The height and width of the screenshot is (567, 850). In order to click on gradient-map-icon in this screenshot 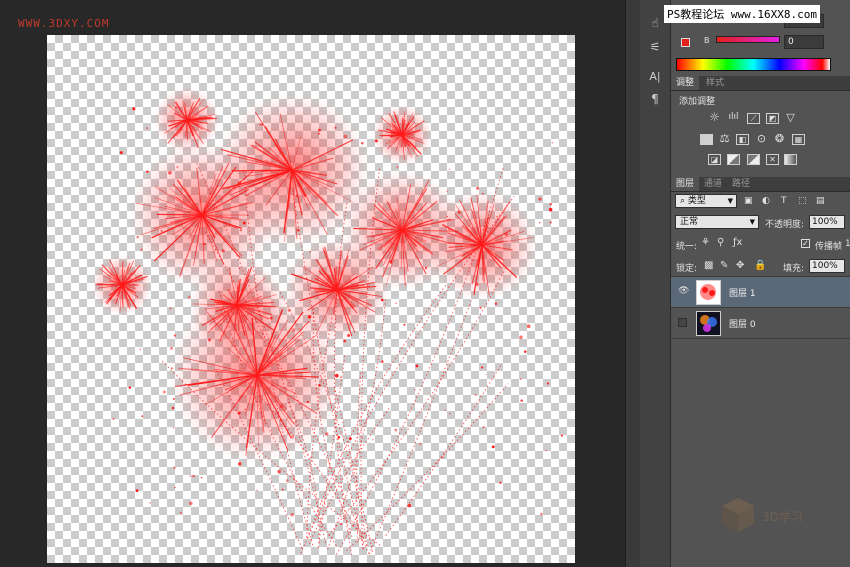, I will do `click(790, 159)`.